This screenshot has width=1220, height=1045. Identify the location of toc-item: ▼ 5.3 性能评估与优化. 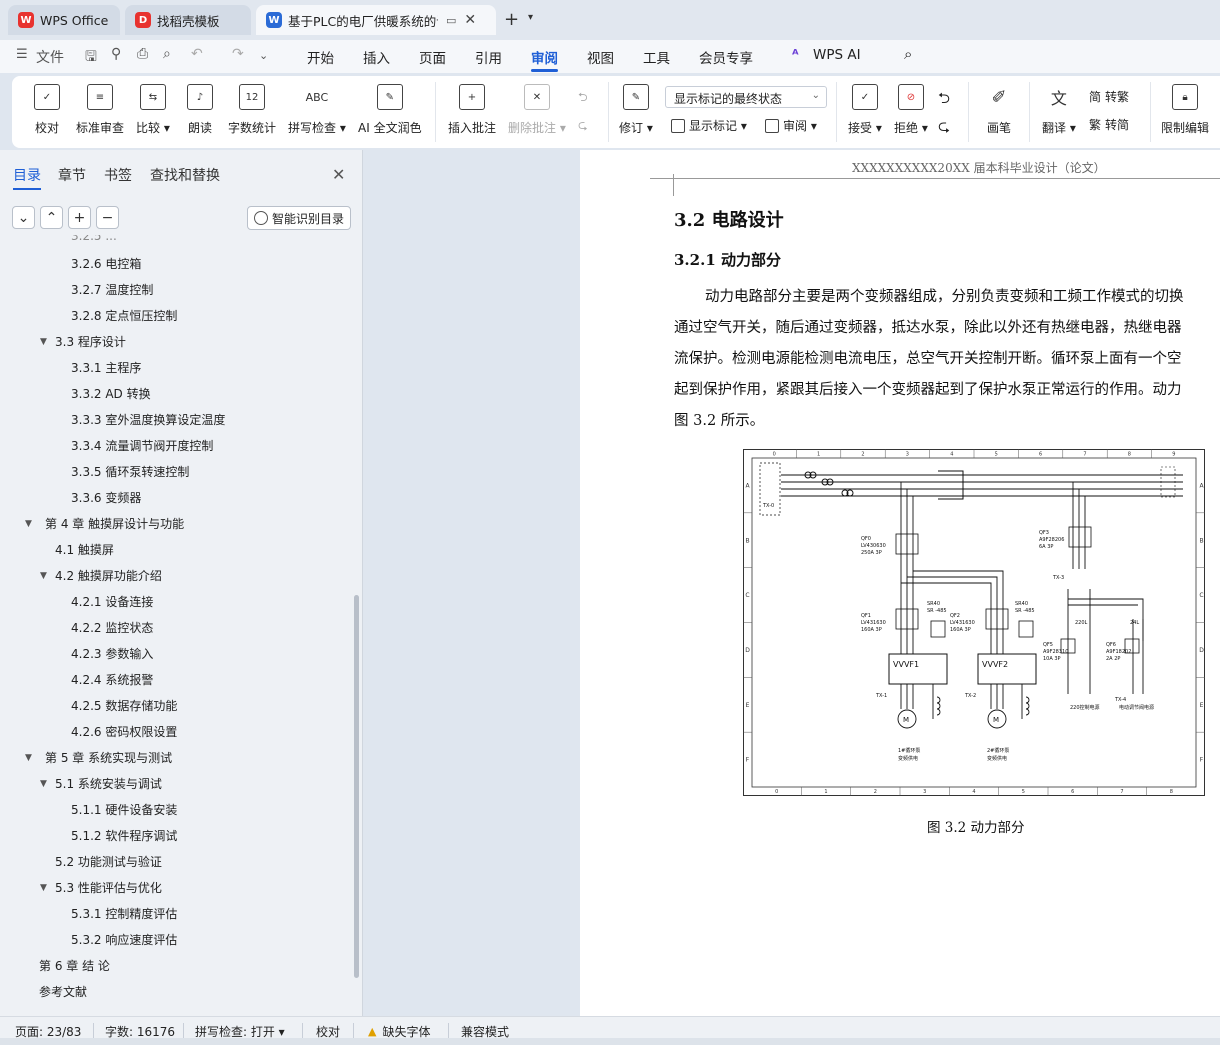
(101, 887).